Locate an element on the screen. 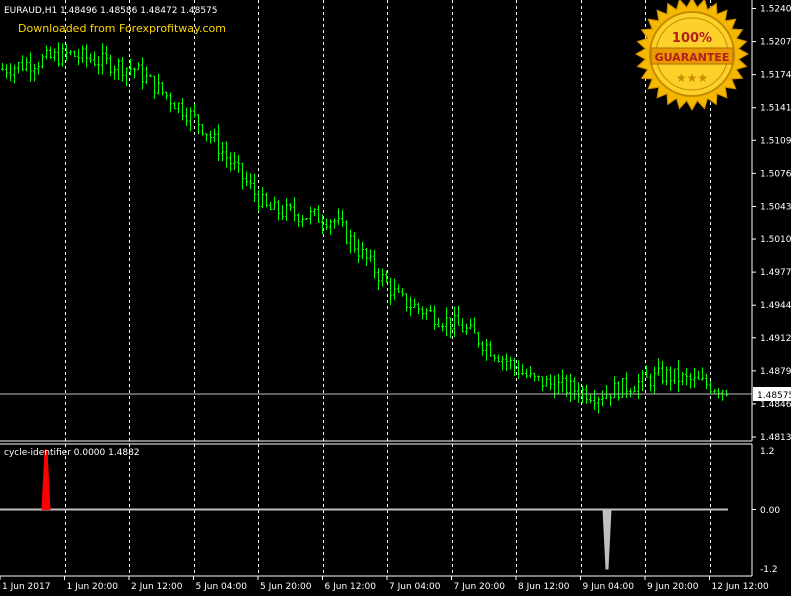 This screenshot has height=596, width=791. indicator-title: cycle-identifier 0.0000 1.4882 is located at coordinates (72, 453).